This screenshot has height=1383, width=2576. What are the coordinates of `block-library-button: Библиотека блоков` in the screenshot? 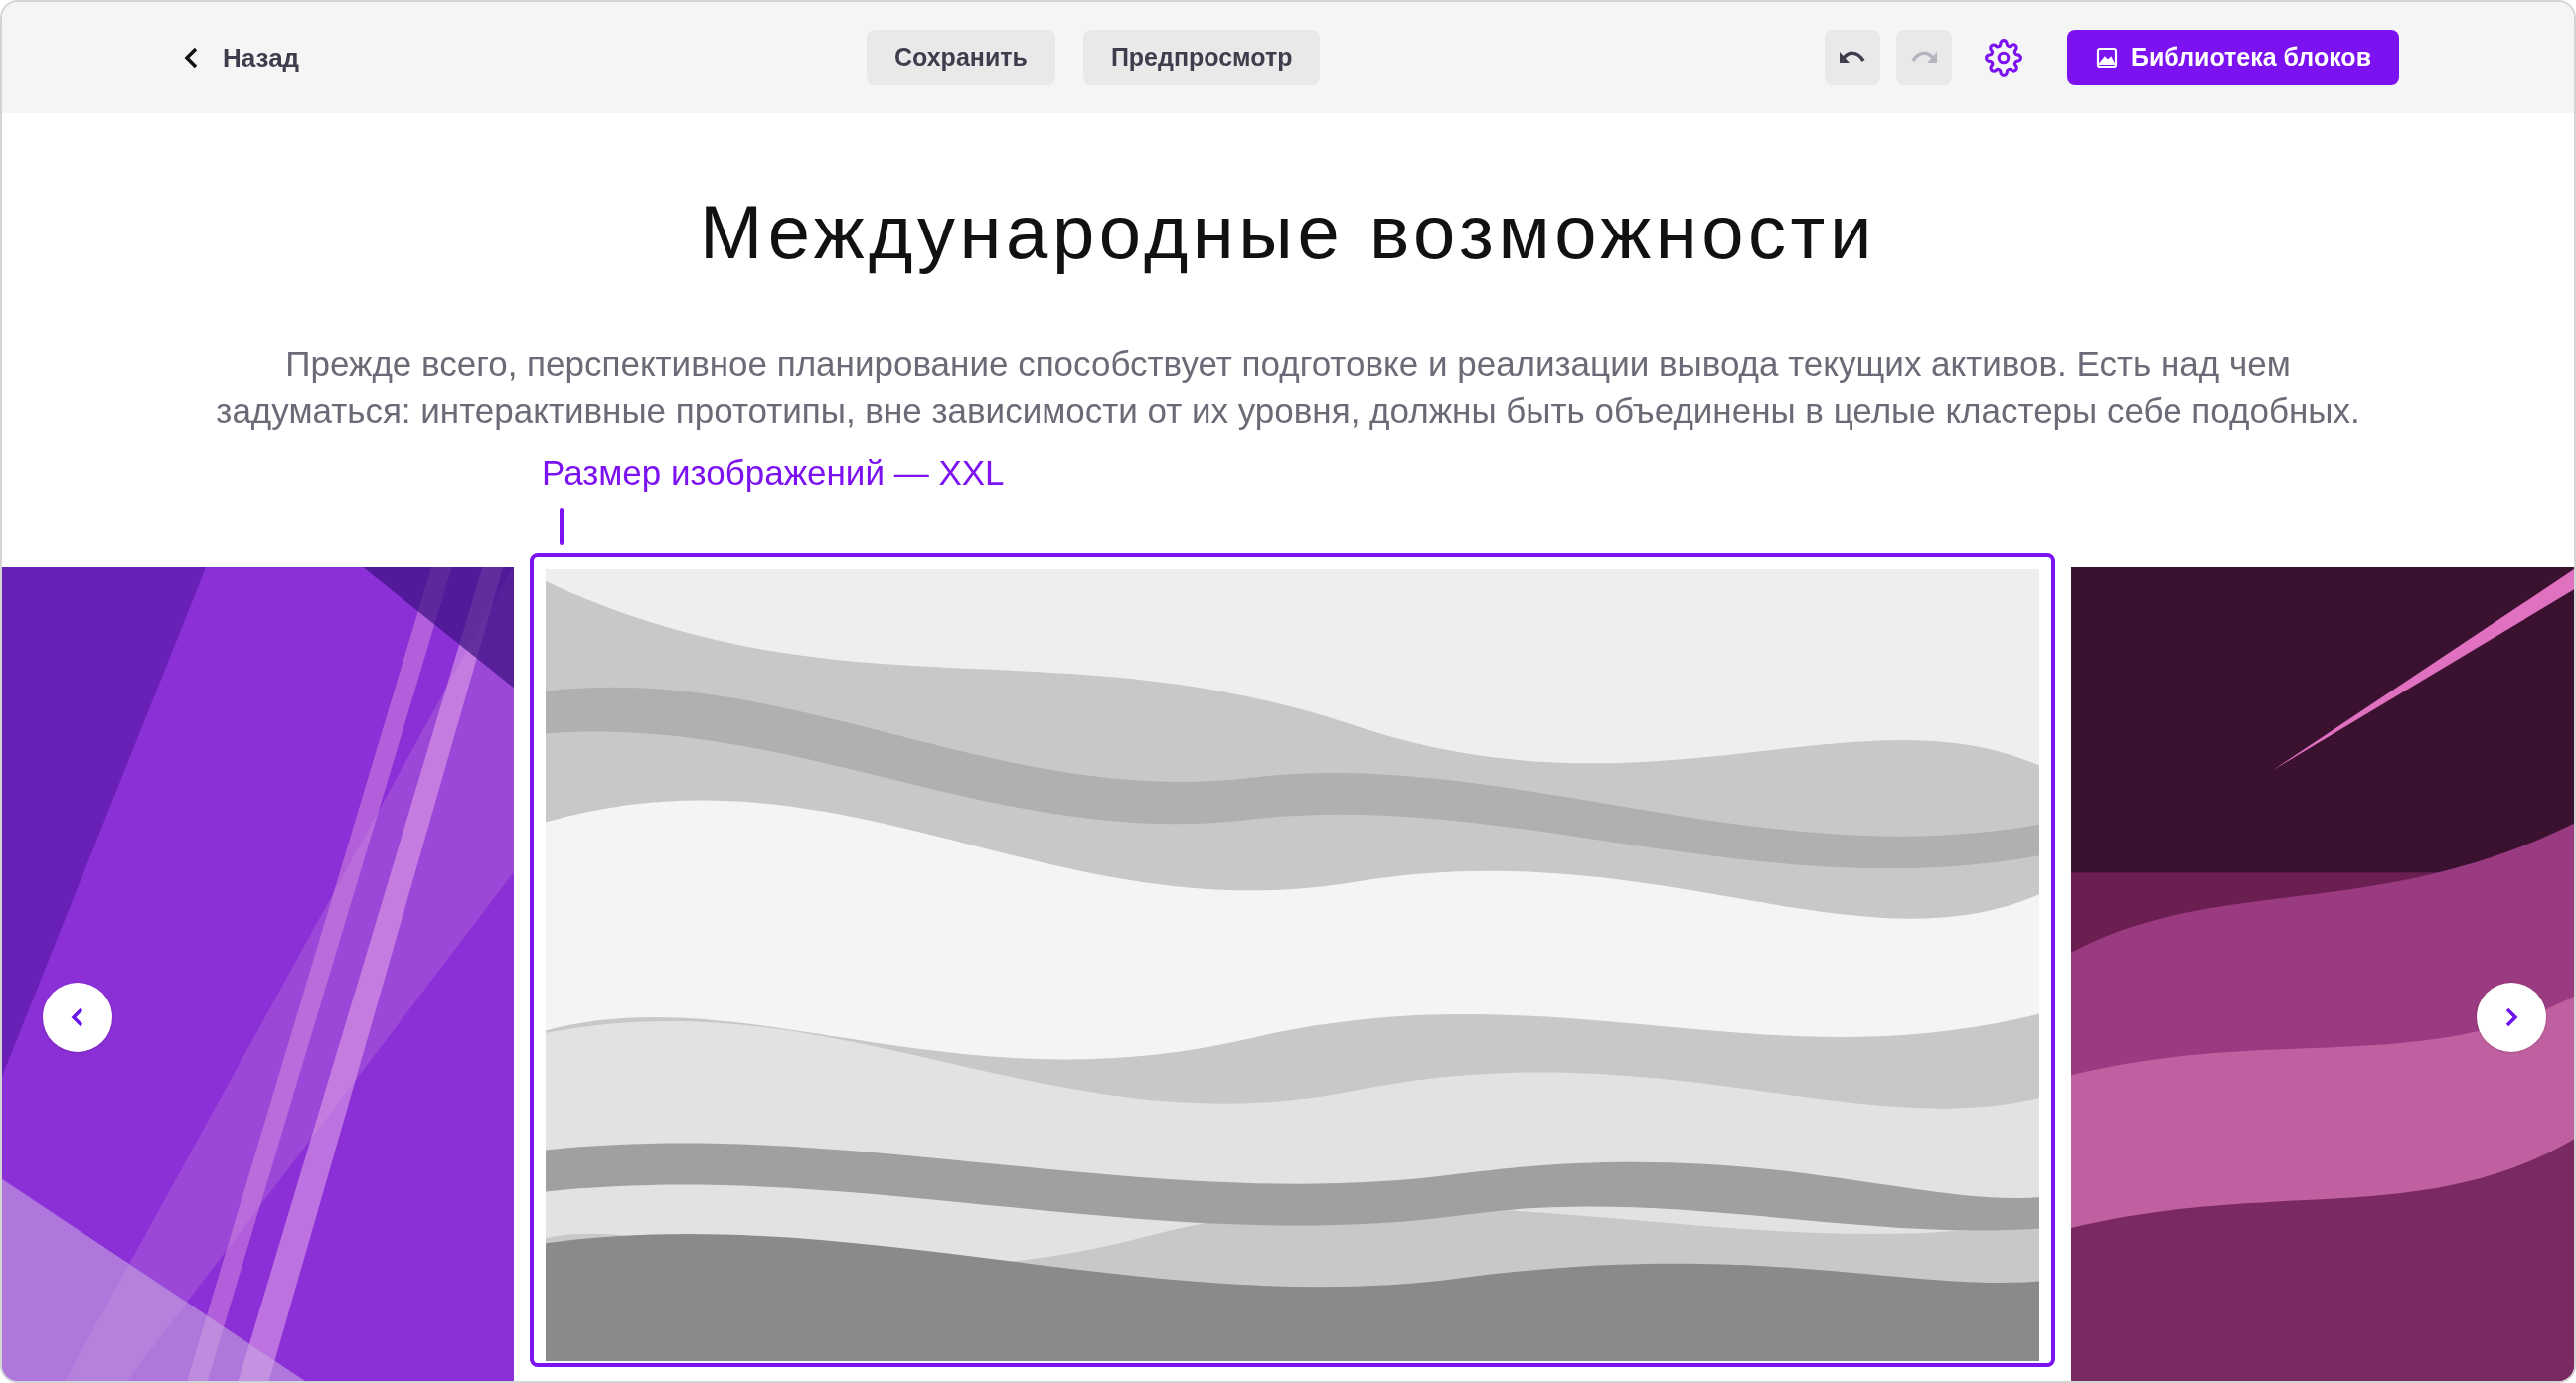 It's located at (2232, 58).